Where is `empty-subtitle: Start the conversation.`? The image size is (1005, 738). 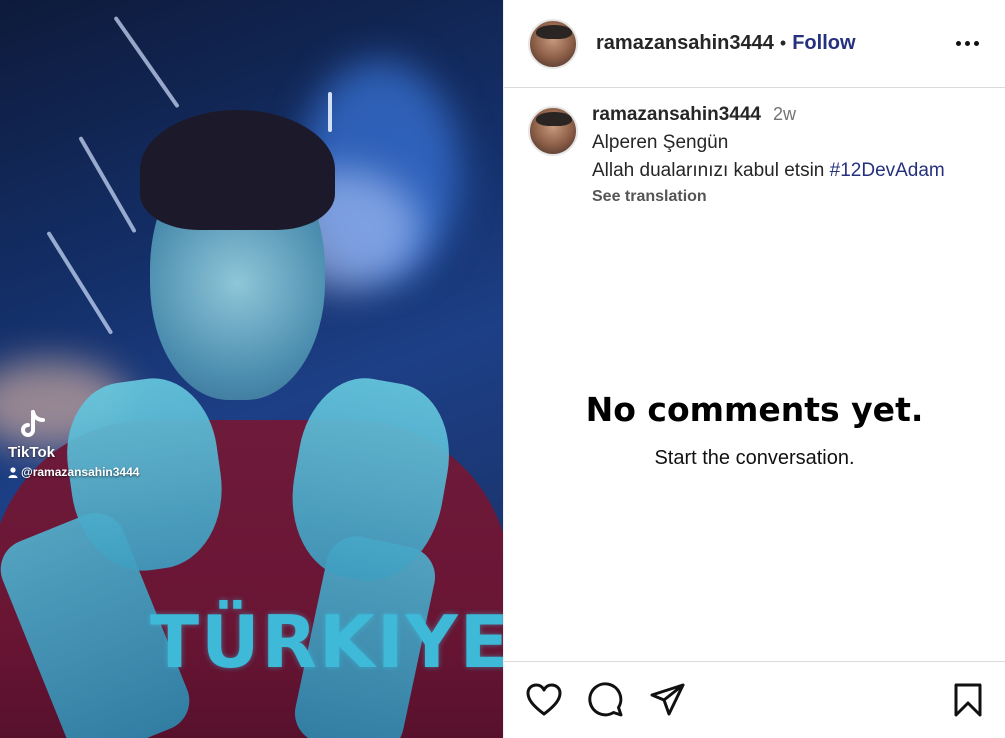
empty-subtitle: Start the conversation. is located at coordinates (754, 458).